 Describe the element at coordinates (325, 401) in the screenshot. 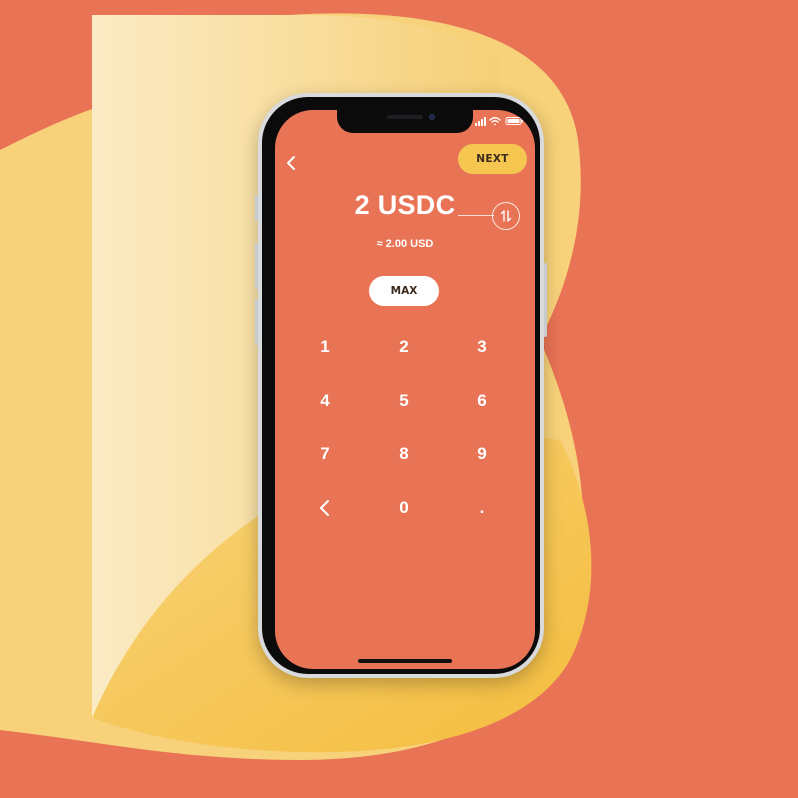

I see `key-4: 4` at that location.